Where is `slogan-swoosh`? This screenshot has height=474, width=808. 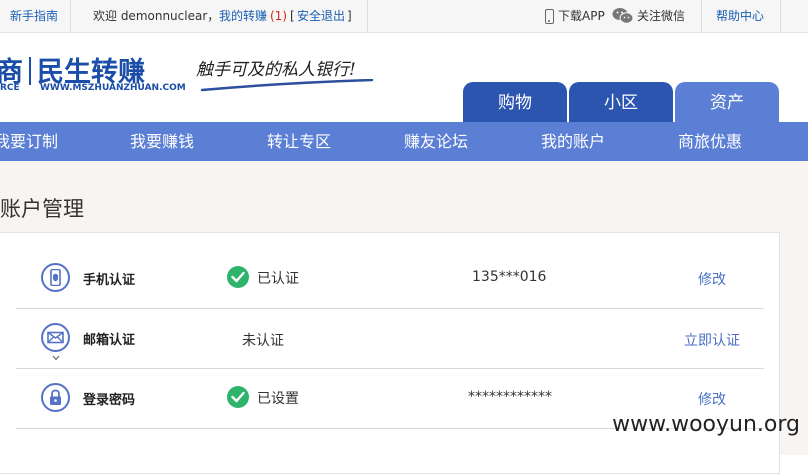 slogan-swoosh is located at coordinates (287, 85).